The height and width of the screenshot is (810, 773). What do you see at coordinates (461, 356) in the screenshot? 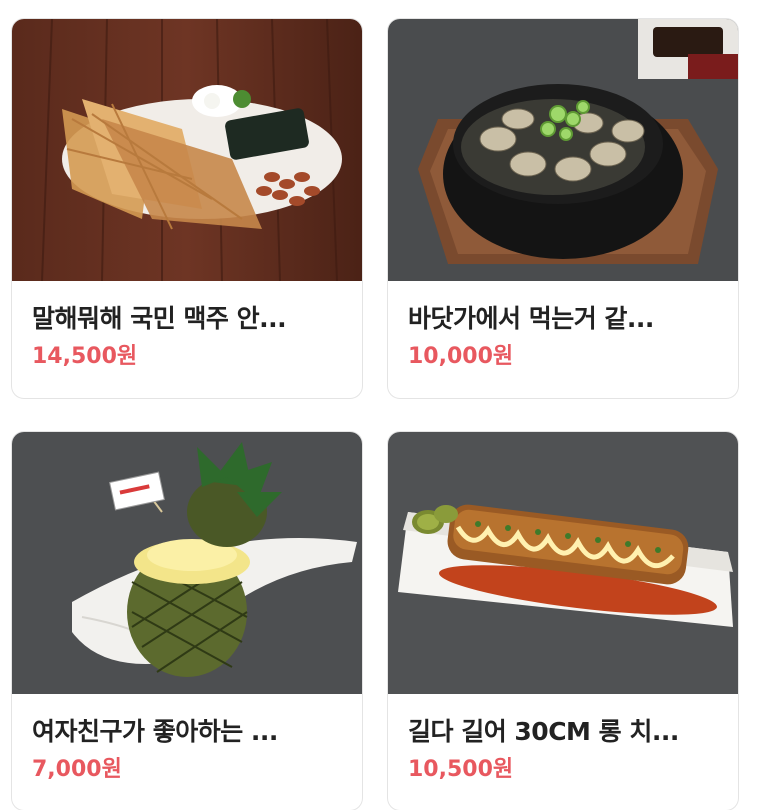
I see `menu-item-price: 10,000원` at bounding box center [461, 356].